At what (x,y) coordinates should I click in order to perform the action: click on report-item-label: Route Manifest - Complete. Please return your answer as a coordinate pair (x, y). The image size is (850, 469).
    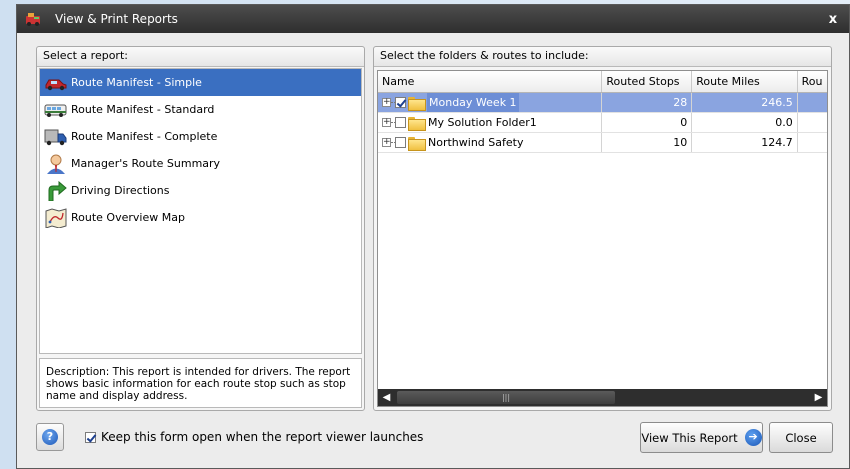
    Looking at the image, I should click on (144, 136).